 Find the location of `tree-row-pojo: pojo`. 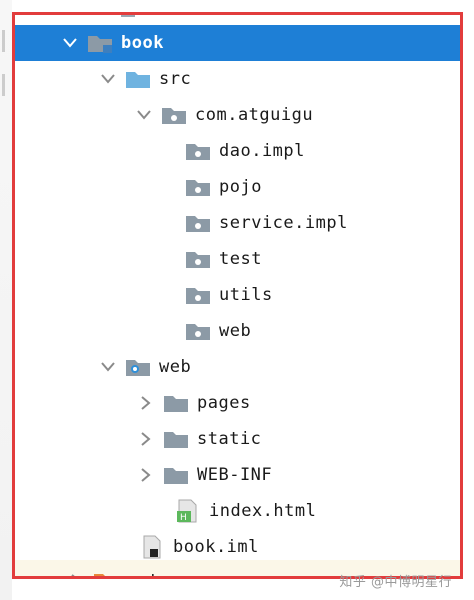

tree-row-pojo: pojo is located at coordinates (237, 187).